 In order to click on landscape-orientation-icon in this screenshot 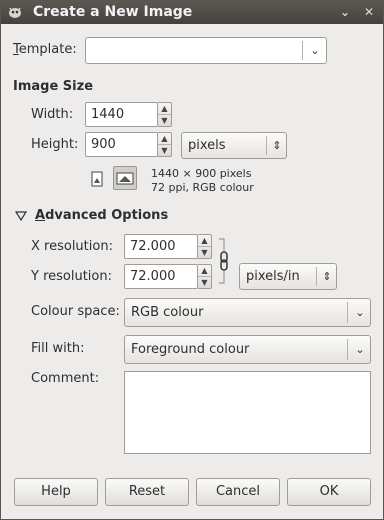, I will do `click(125, 178)`.